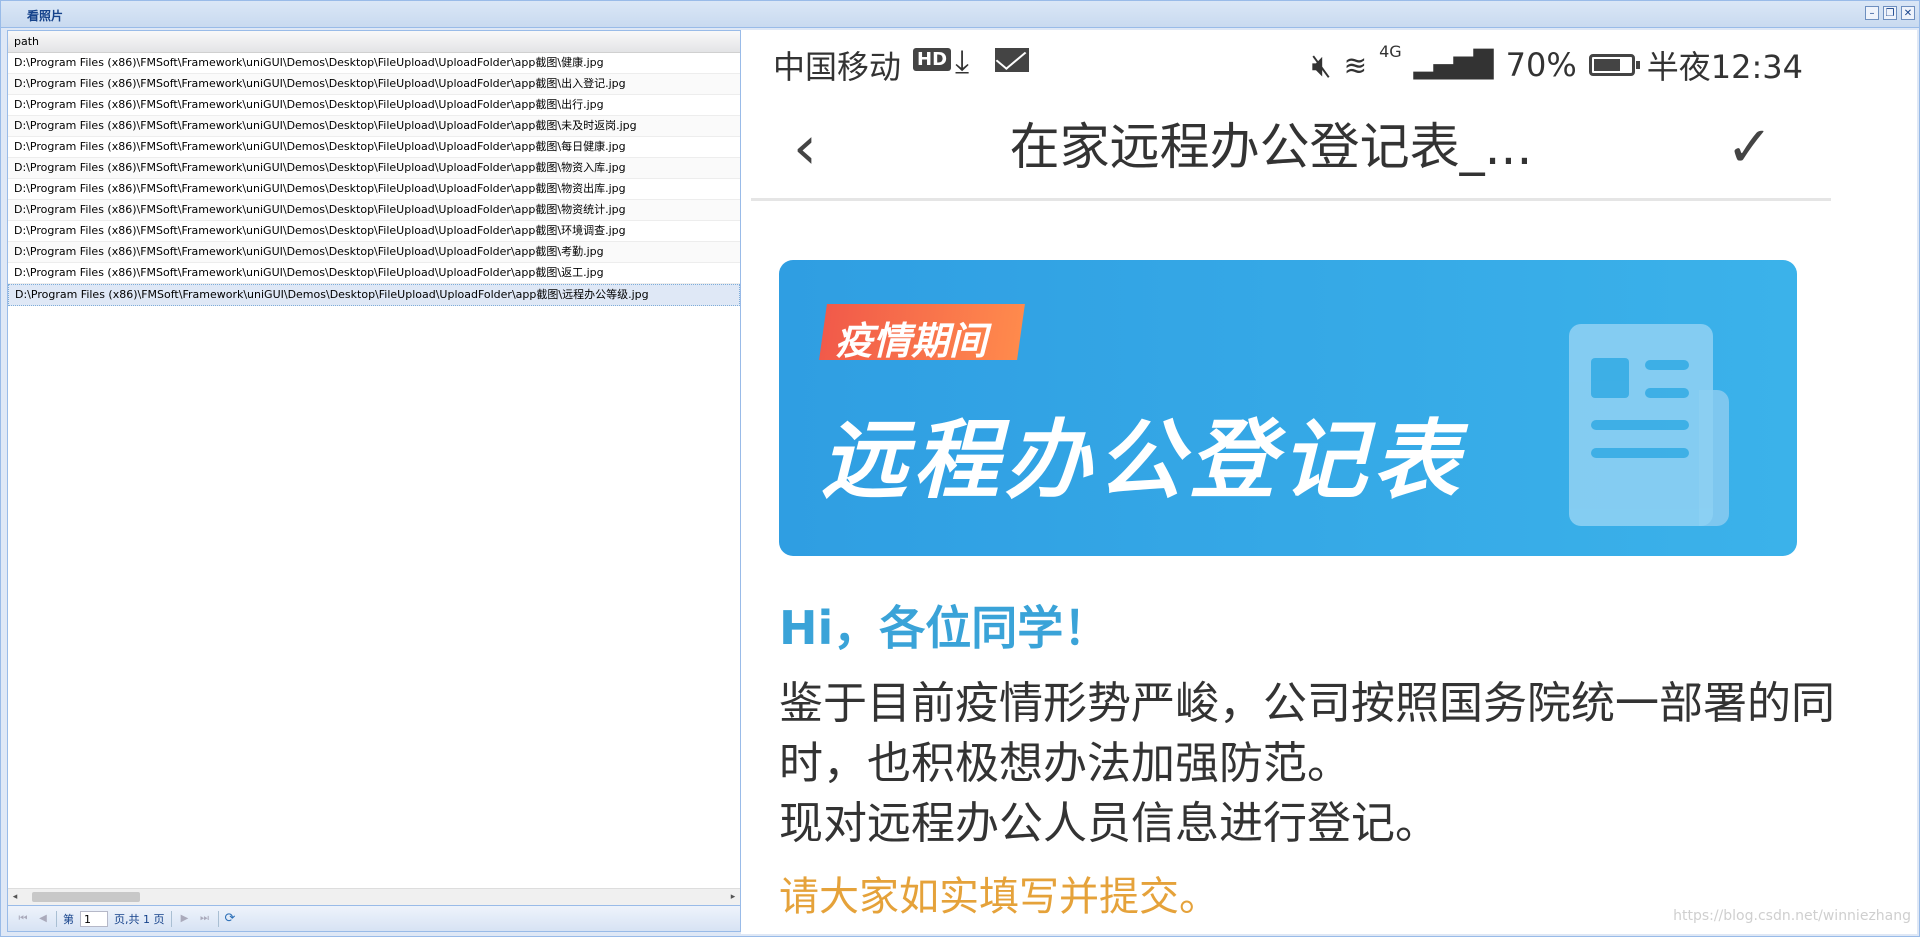 This screenshot has width=1920, height=937. Describe the element at coordinates (911, 341) in the screenshot. I see `banner-tag: 疫情期间` at that location.